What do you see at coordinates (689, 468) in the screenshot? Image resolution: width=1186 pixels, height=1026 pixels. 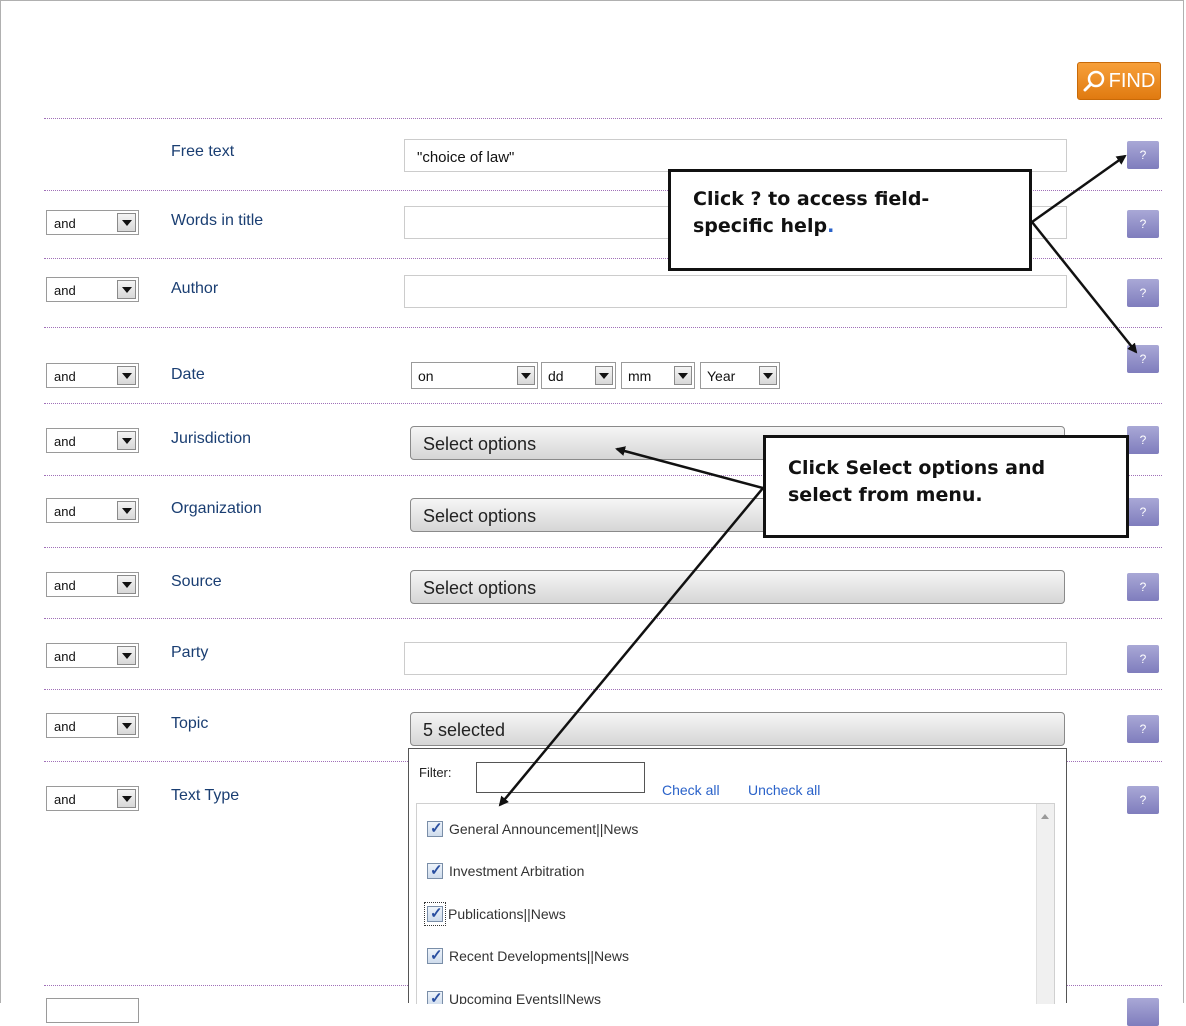 I see `arrow-to-jurisdiction-select` at bounding box center [689, 468].